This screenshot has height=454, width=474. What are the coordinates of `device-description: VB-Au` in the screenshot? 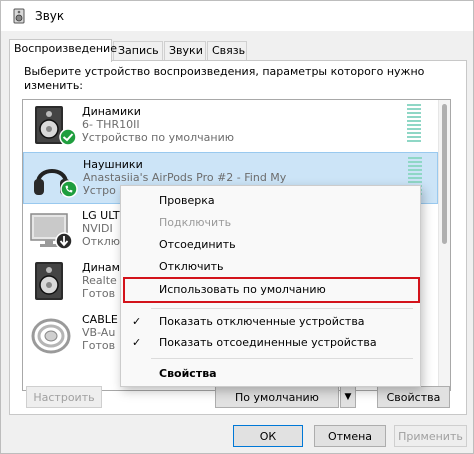 It's located at (99, 332).